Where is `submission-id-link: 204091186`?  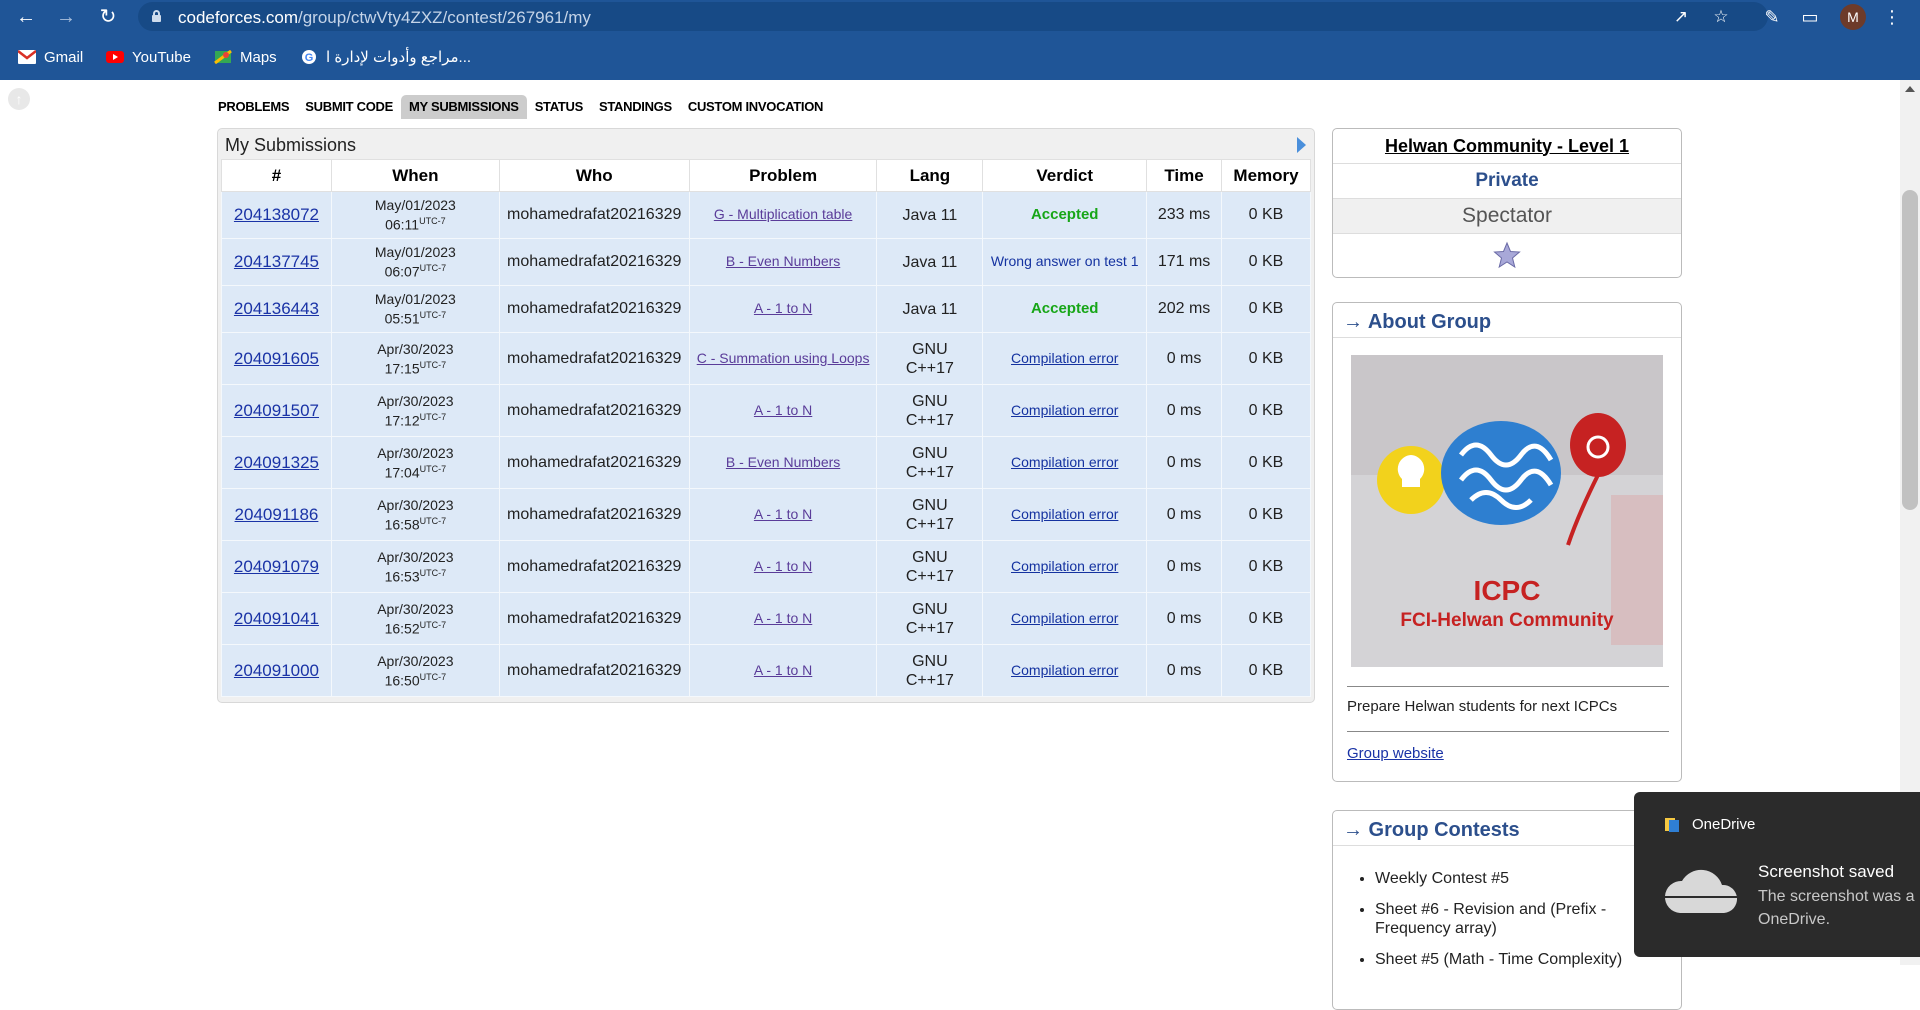
submission-id-link: 204091186 is located at coordinates (277, 514).